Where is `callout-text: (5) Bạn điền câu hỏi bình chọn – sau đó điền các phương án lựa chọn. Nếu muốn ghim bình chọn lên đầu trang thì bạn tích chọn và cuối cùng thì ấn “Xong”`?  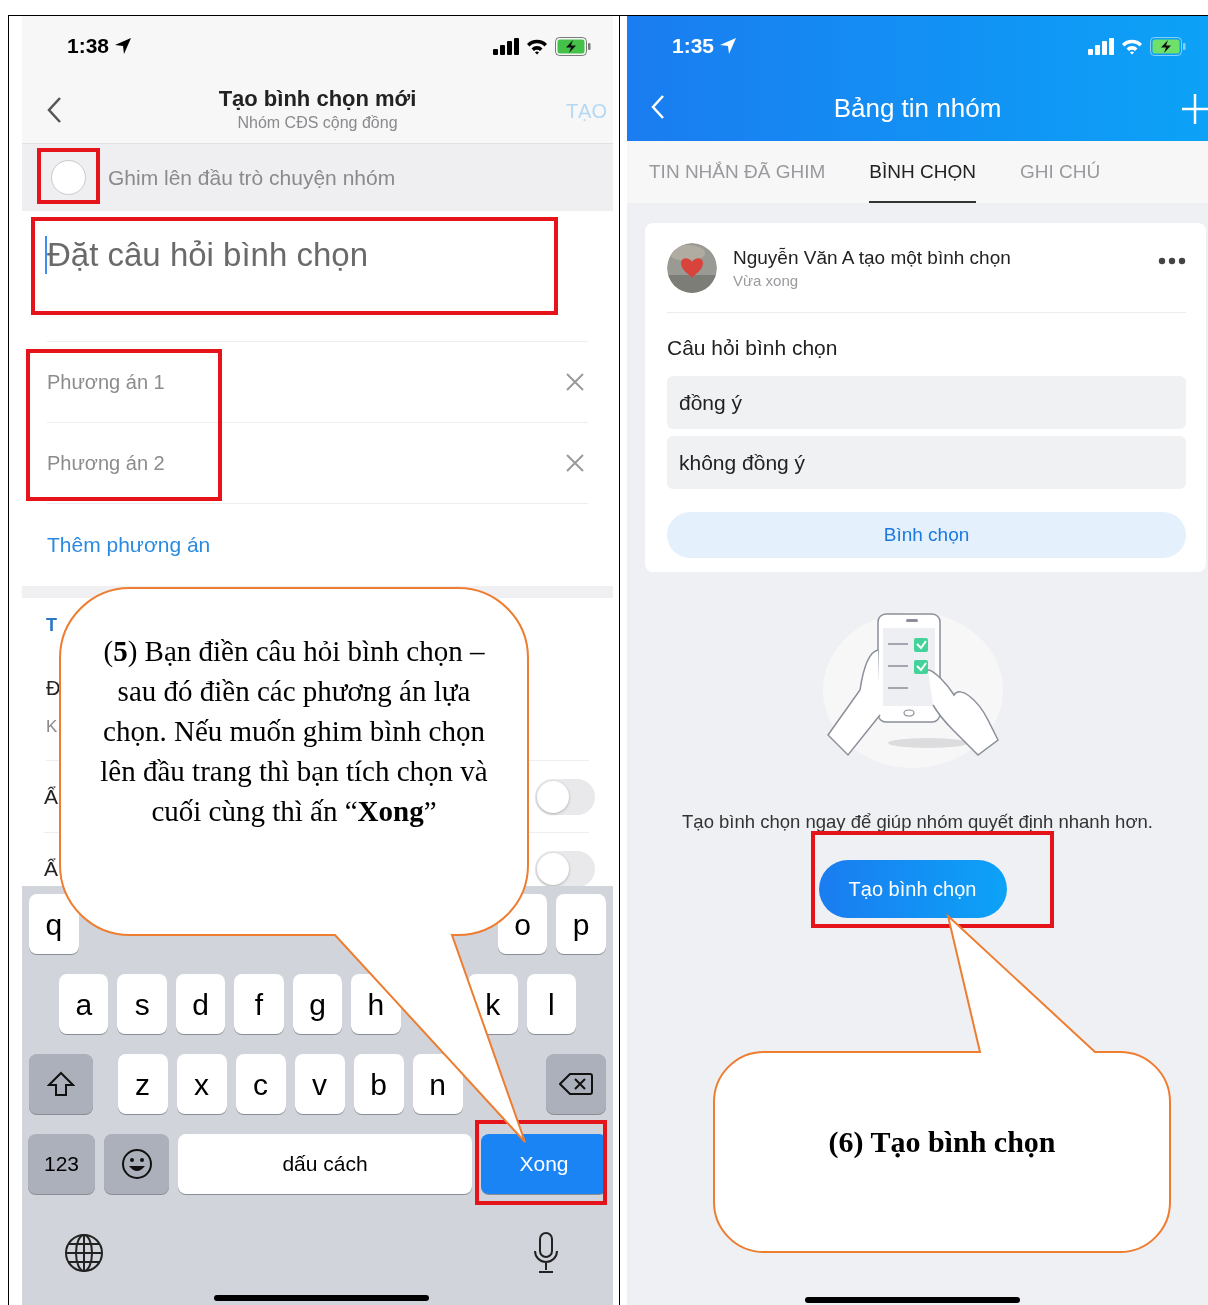 callout-text: (5) Bạn điền câu hỏi bình chọn – sau đó điền các phương án lựa chọn. Nếu muốn ghim bình chọn lên đầu trang thì bạn tích chọn và cuối cùng thì ấn “Xong” is located at coordinates (294, 731).